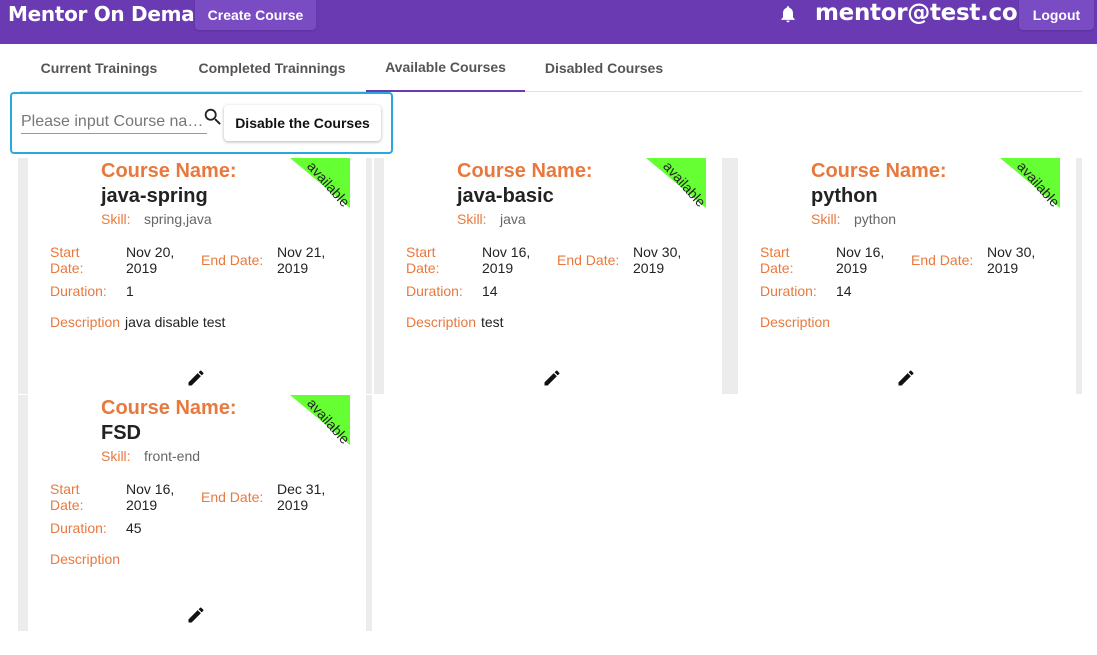 The width and height of the screenshot is (1097, 655). I want to click on tab-current-trainings: Current Trainings, so click(99, 68).